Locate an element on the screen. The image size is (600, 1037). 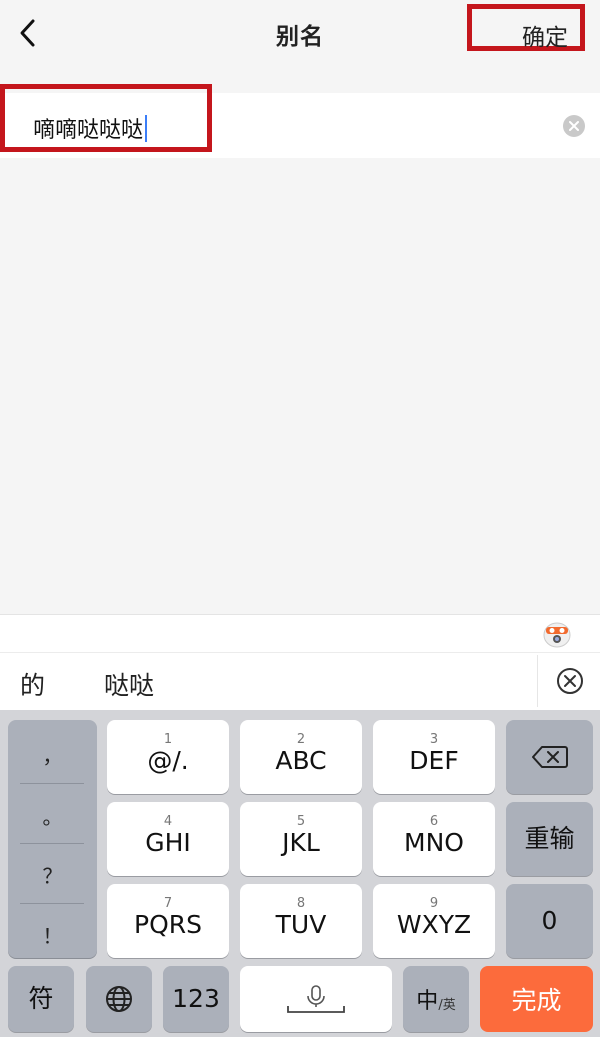
confirm-highlight: 确定 is located at coordinates (526, 27).